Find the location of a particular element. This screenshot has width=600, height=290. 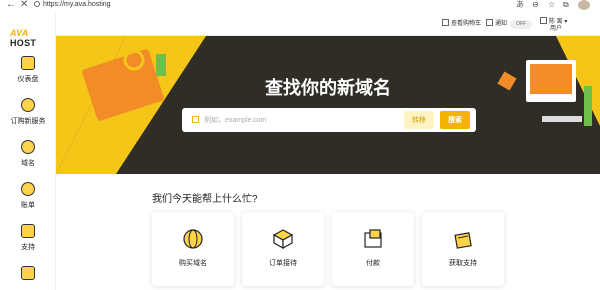

close-icon: ✕ is located at coordinates (24, 5).